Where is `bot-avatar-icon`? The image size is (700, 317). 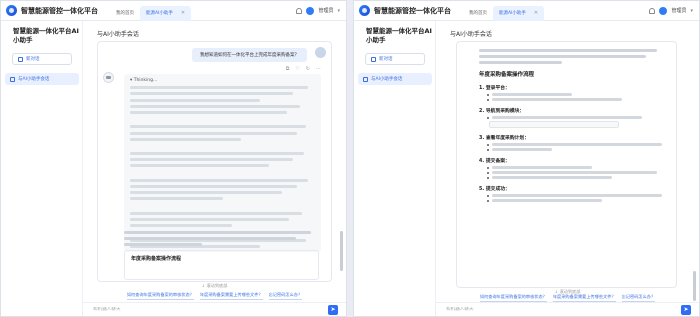 bot-avatar-icon is located at coordinates (108, 77).